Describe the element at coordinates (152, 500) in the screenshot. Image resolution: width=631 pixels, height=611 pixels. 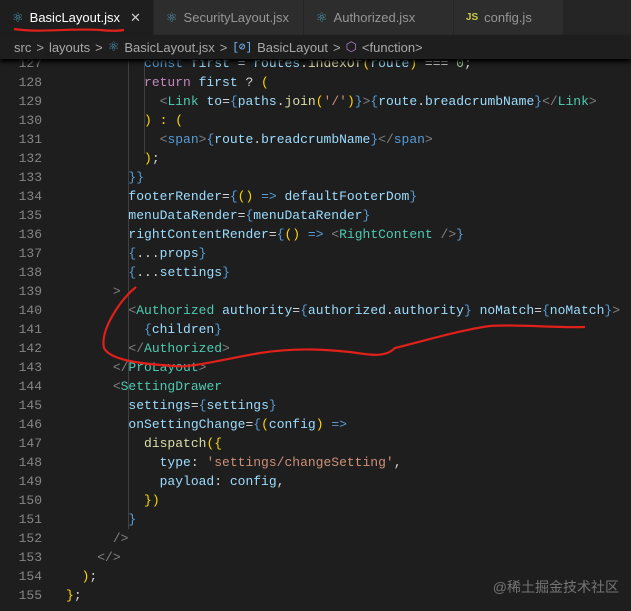
I see `code-token: })` at that location.